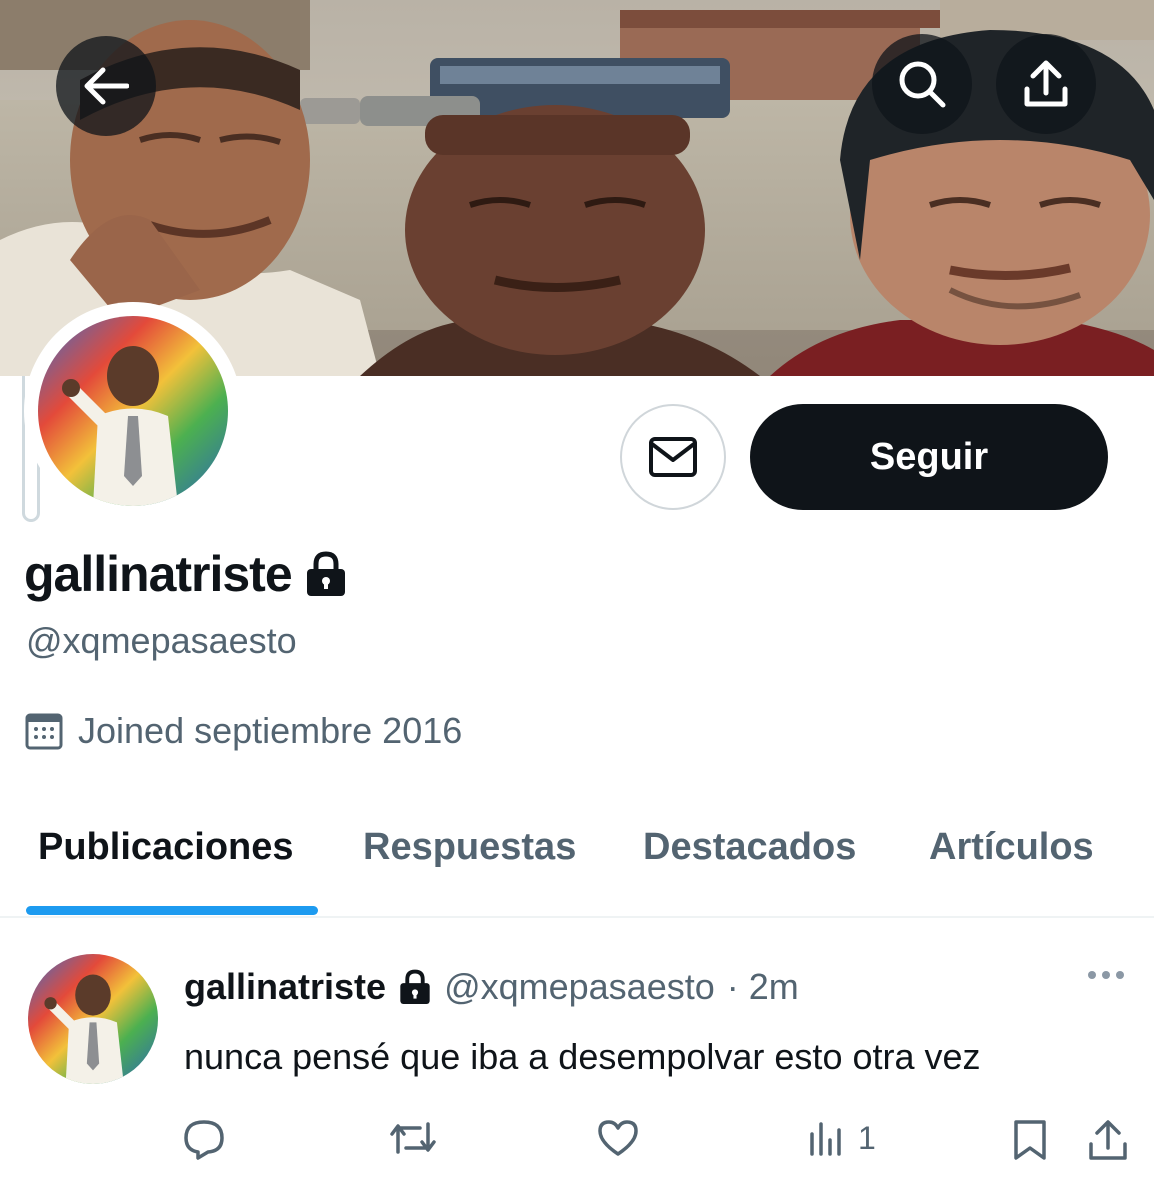 Image resolution: width=1154 pixels, height=1200 pixels. I want to click on profile-avatar, so click(133, 411).